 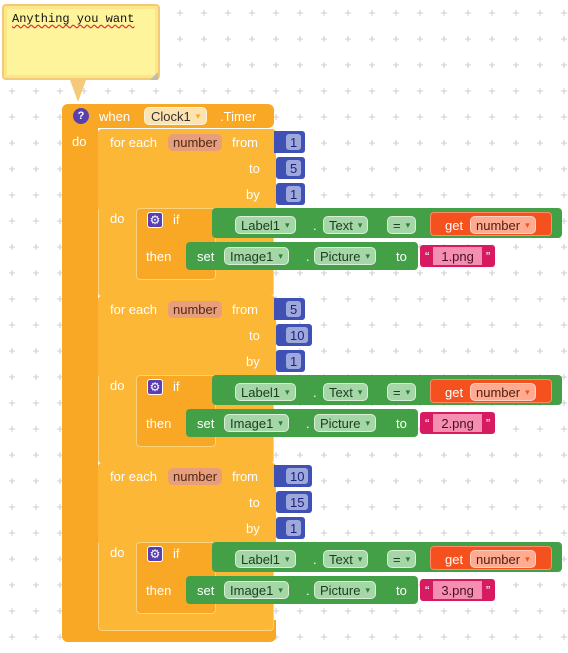 What do you see at coordinates (81, 116) in the screenshot?
I see `help-icon: ?` at bounding box center [81, 116].